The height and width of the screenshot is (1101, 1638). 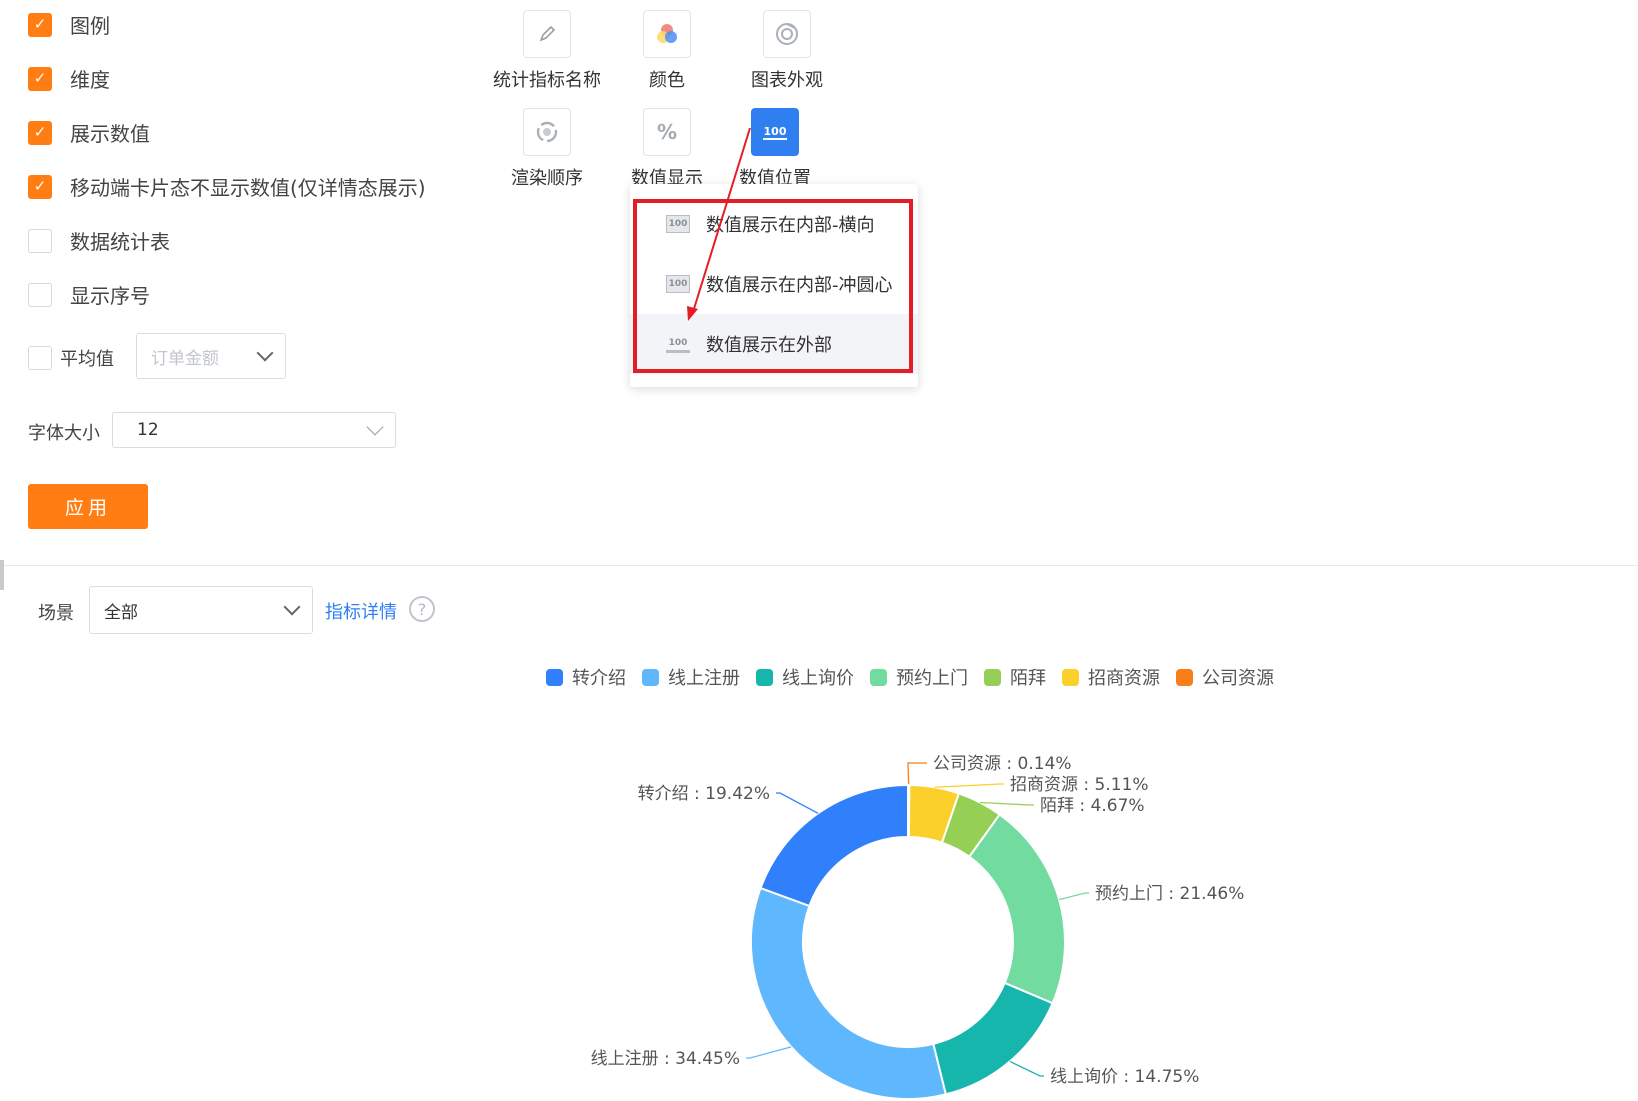 What do you see at coordinates (1124, 1077) in the screenshot?
I see `slice-data-label: 线上询价 : 14.75%` at bounding box center [1124, 1077].